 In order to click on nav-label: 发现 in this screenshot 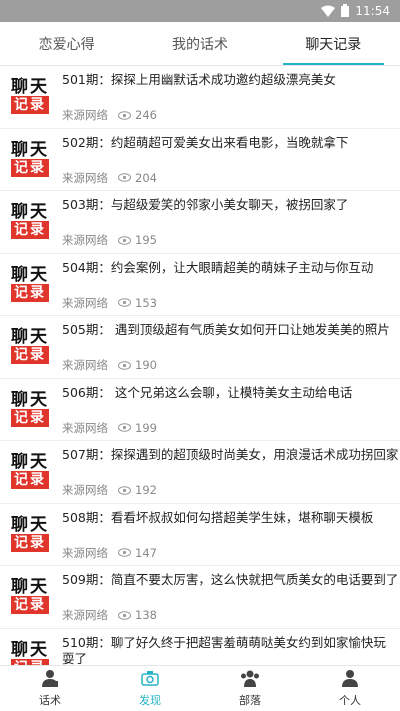, I will do `click(150, 700)`.